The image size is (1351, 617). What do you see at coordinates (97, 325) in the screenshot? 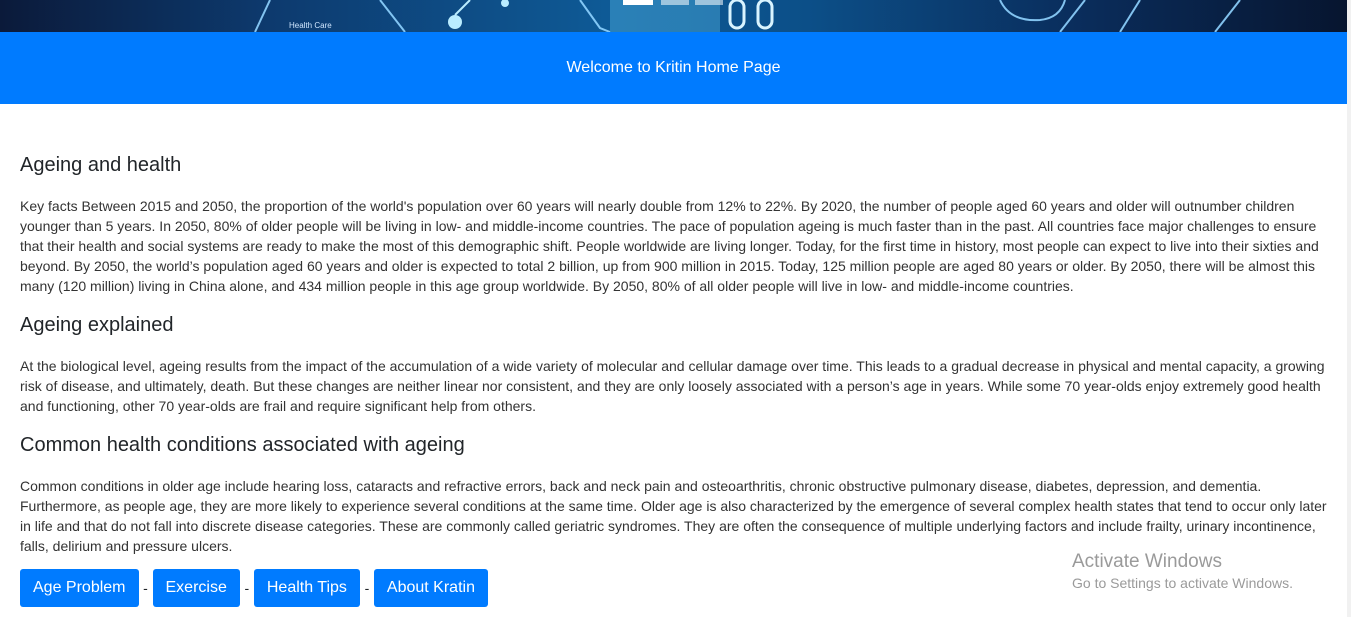
I see `section-title-ageing-explained: Ageing explained` at bounding box center [97, 325].